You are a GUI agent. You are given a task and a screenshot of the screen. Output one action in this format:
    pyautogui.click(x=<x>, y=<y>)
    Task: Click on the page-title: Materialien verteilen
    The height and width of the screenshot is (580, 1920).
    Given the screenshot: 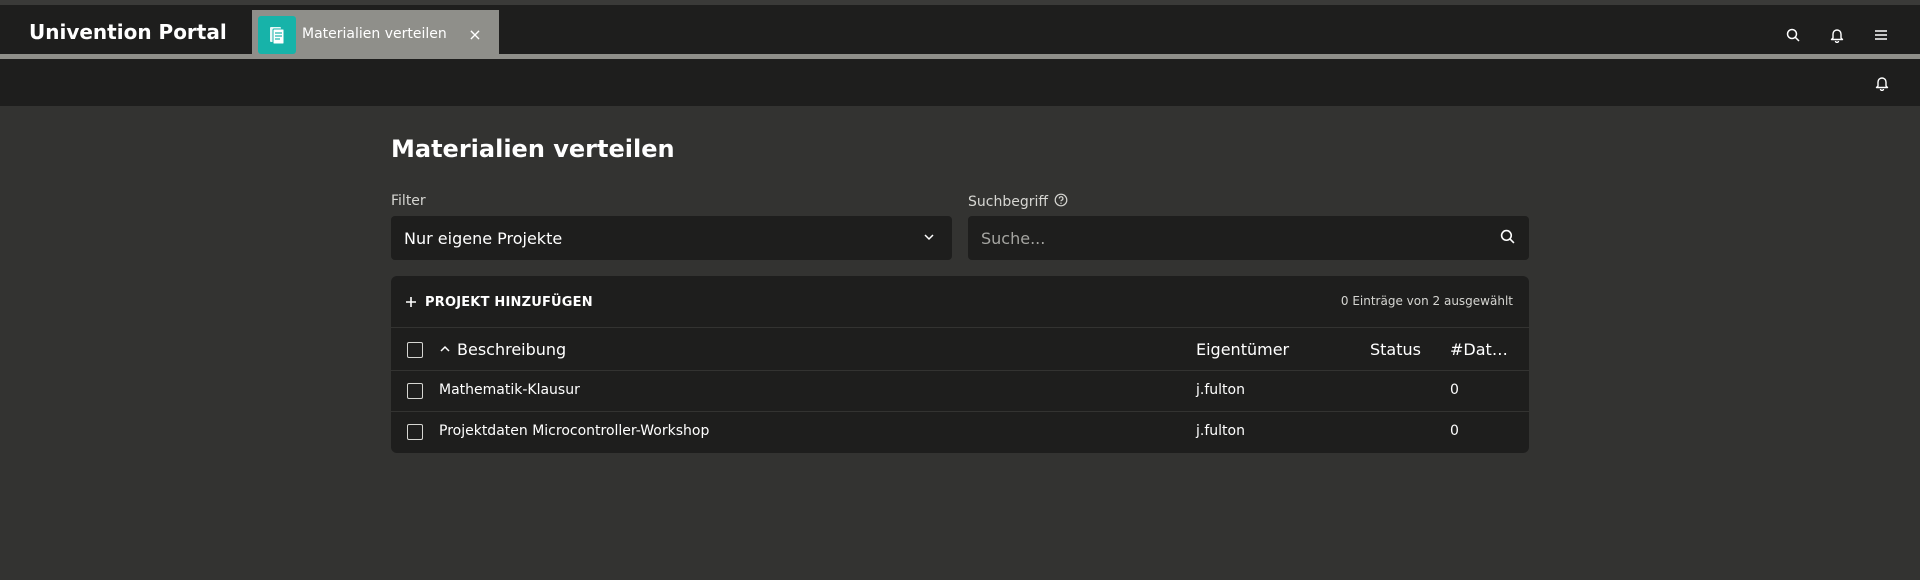 What is the action you would take?
    pyautogui.click(x=533, y=149)
    